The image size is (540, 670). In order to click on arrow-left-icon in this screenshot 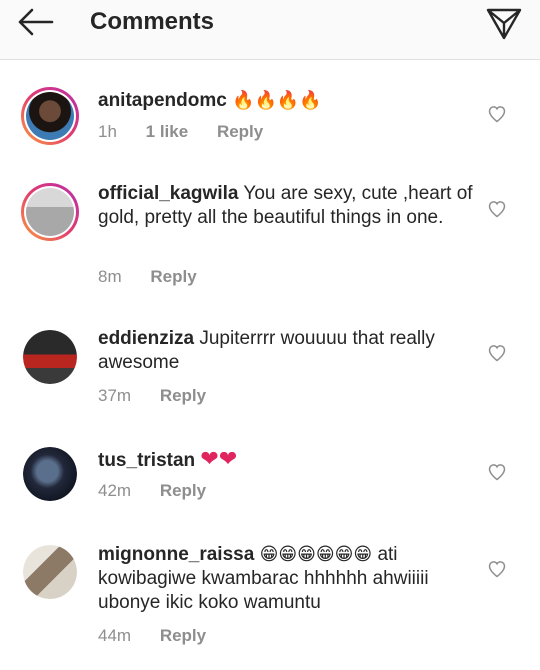, I will do `click(36, 22)`.